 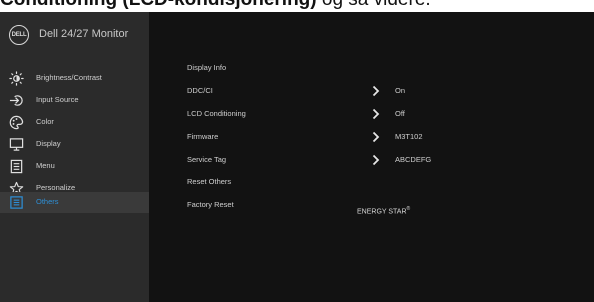 I want to click on others-row-display-info: Display Info, so click(x=371, y=68).